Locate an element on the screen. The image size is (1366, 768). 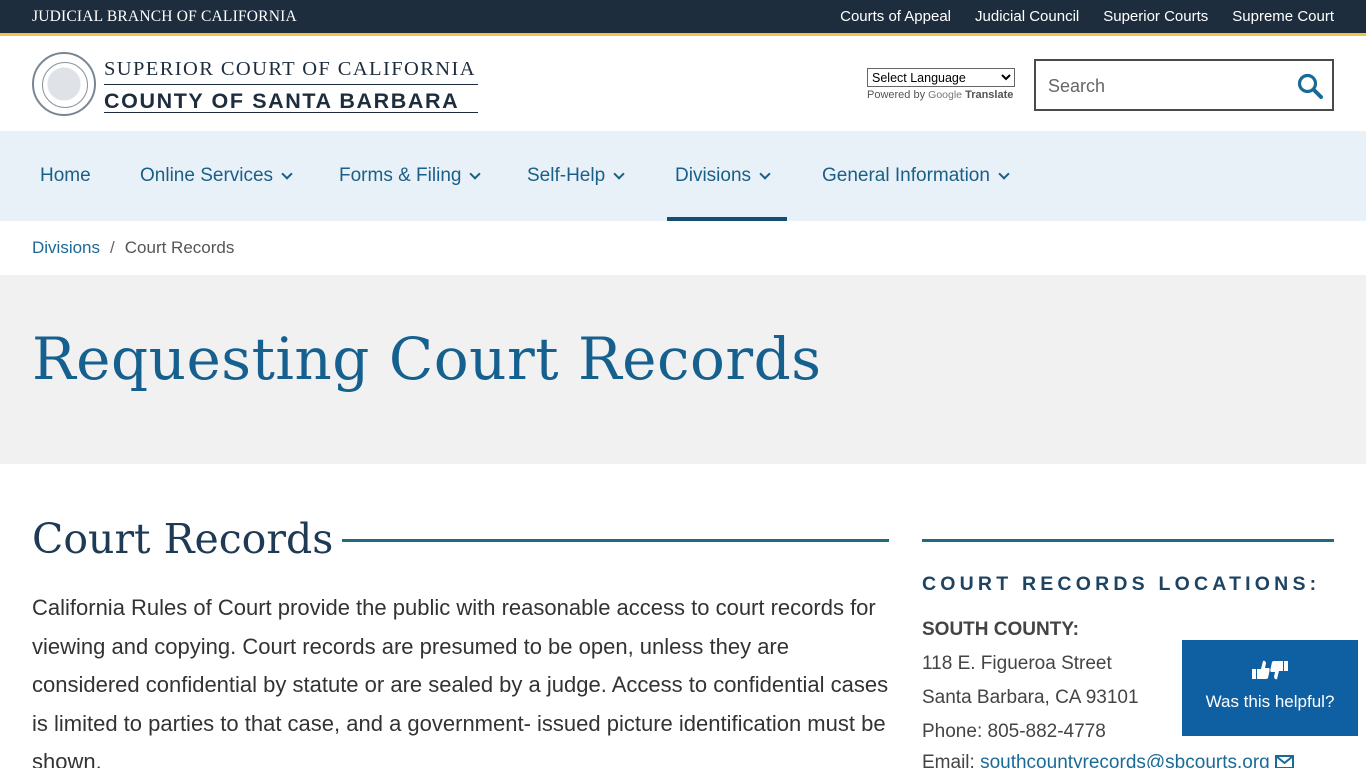
nav-item-self-help: Self-Help is located at coordinates (576, 176).